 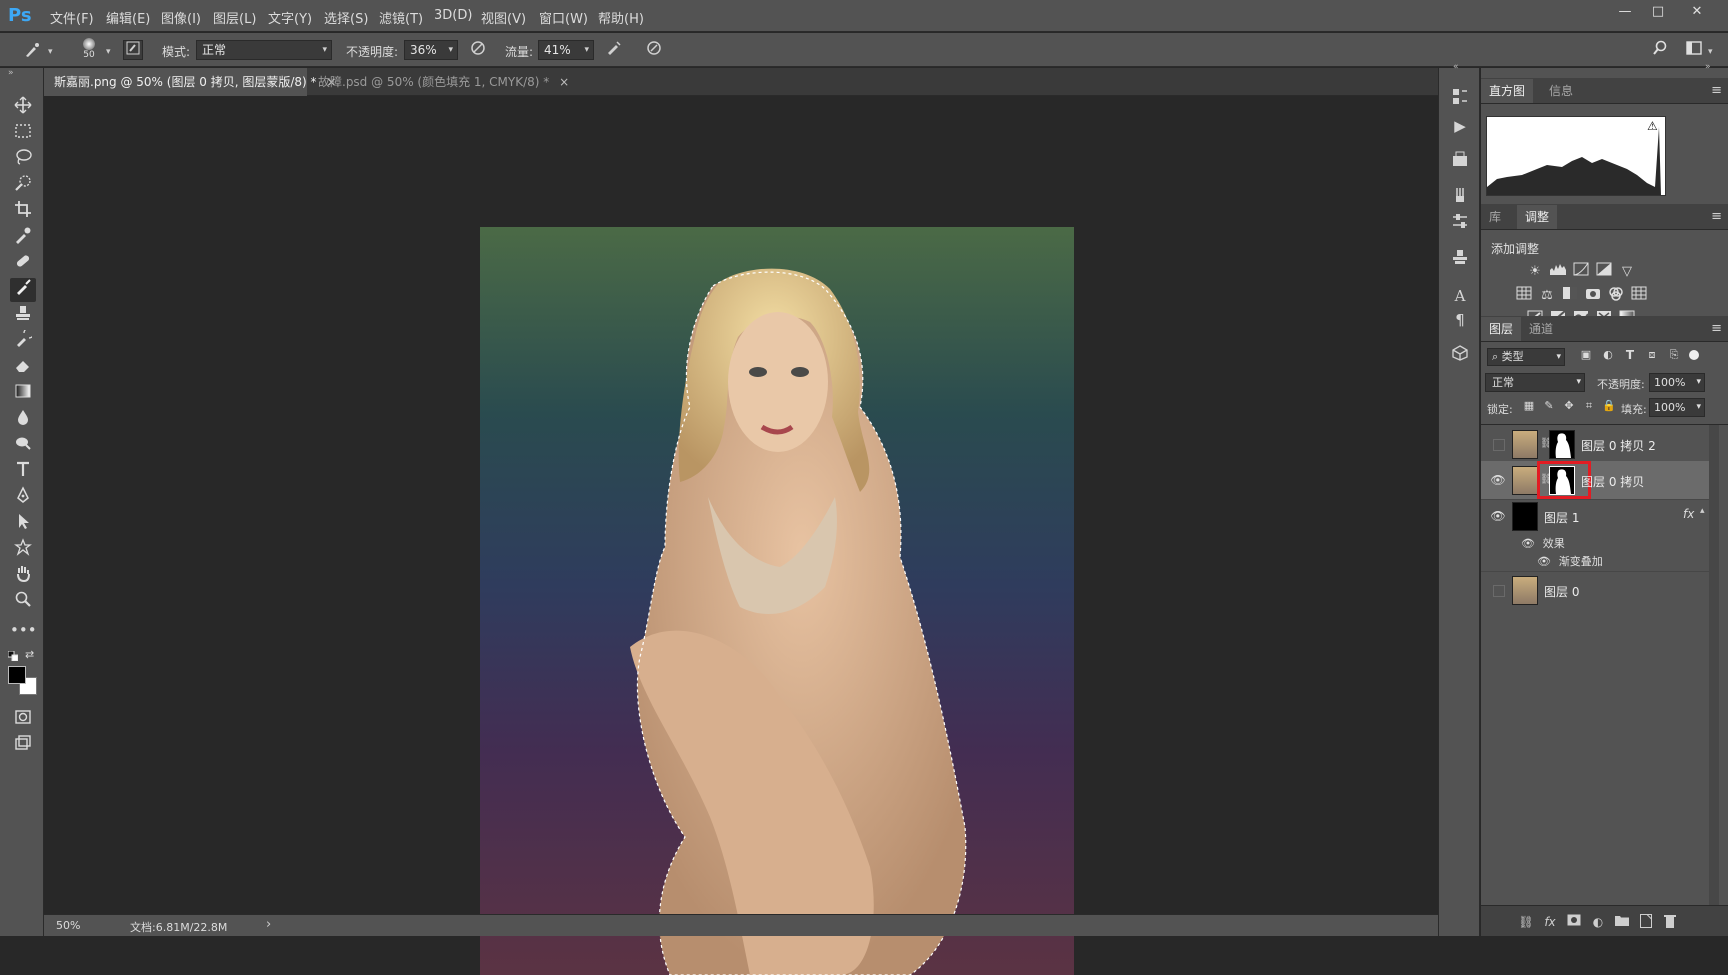 What do you see at coordinates (23, 160) in the screenshot?
I see `lasso-tool-icon` at bounding box center [23, 160].